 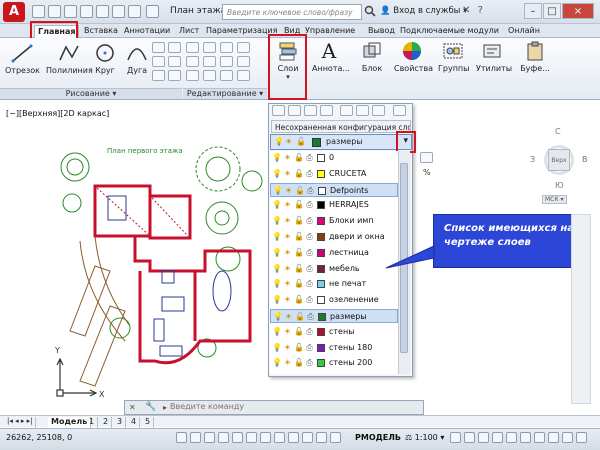 I want to click on array-icon, so click(x=226, y=75).